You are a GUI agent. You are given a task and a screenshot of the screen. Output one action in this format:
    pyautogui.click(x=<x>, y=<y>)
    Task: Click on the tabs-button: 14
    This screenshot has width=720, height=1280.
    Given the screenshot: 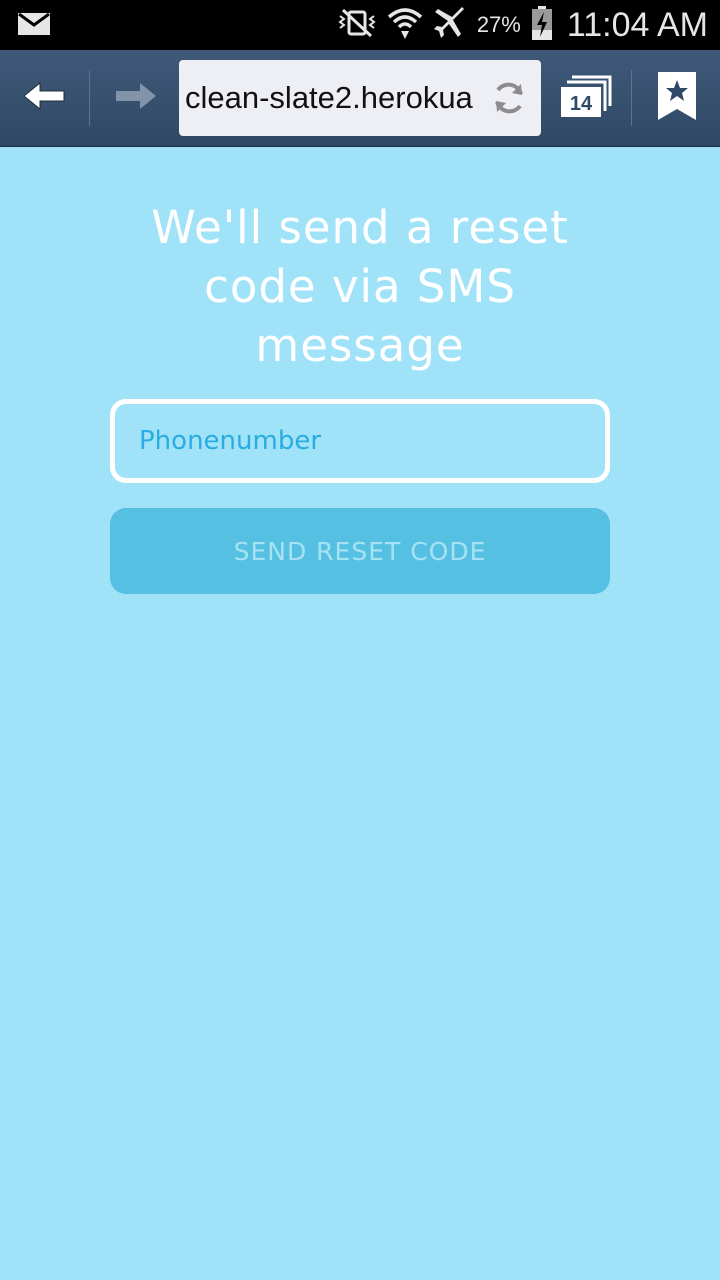 What is the action you would take?
    pyautogui.click(x=586, y=98)
    